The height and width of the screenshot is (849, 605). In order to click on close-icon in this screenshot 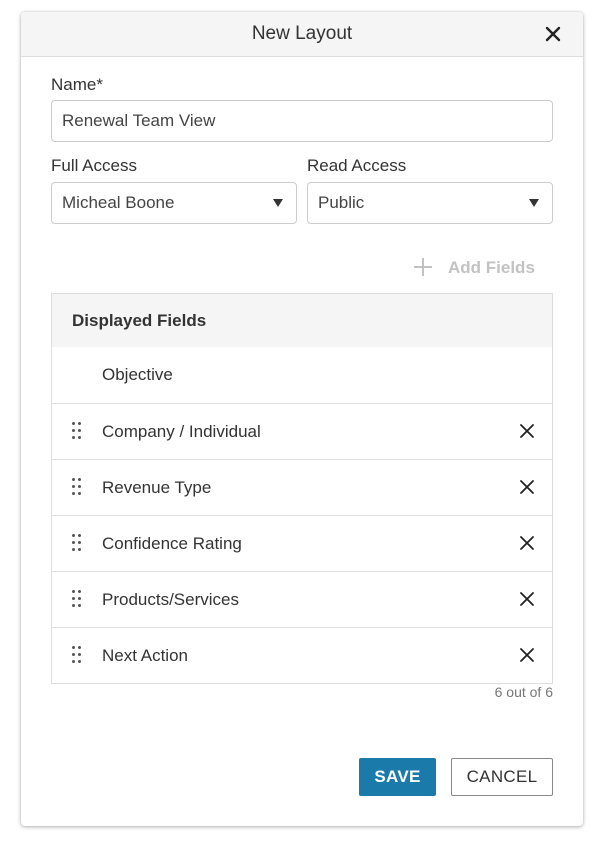, I will do `click(553, 34)`.